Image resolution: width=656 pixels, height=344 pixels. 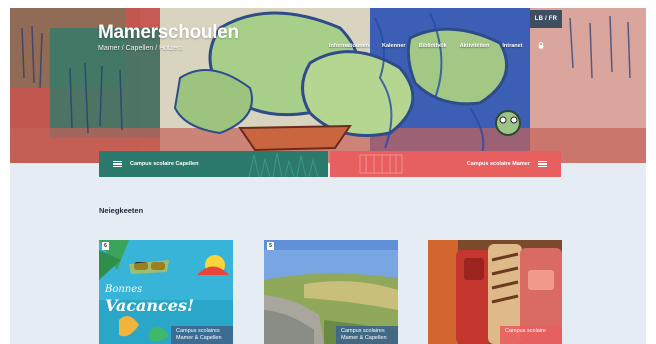 What do you see at coordinates (140, 48) in the screenshot?
I see `site-subtitle: Mamer / Capellen / Holzem` at bounding box center [140, 48].